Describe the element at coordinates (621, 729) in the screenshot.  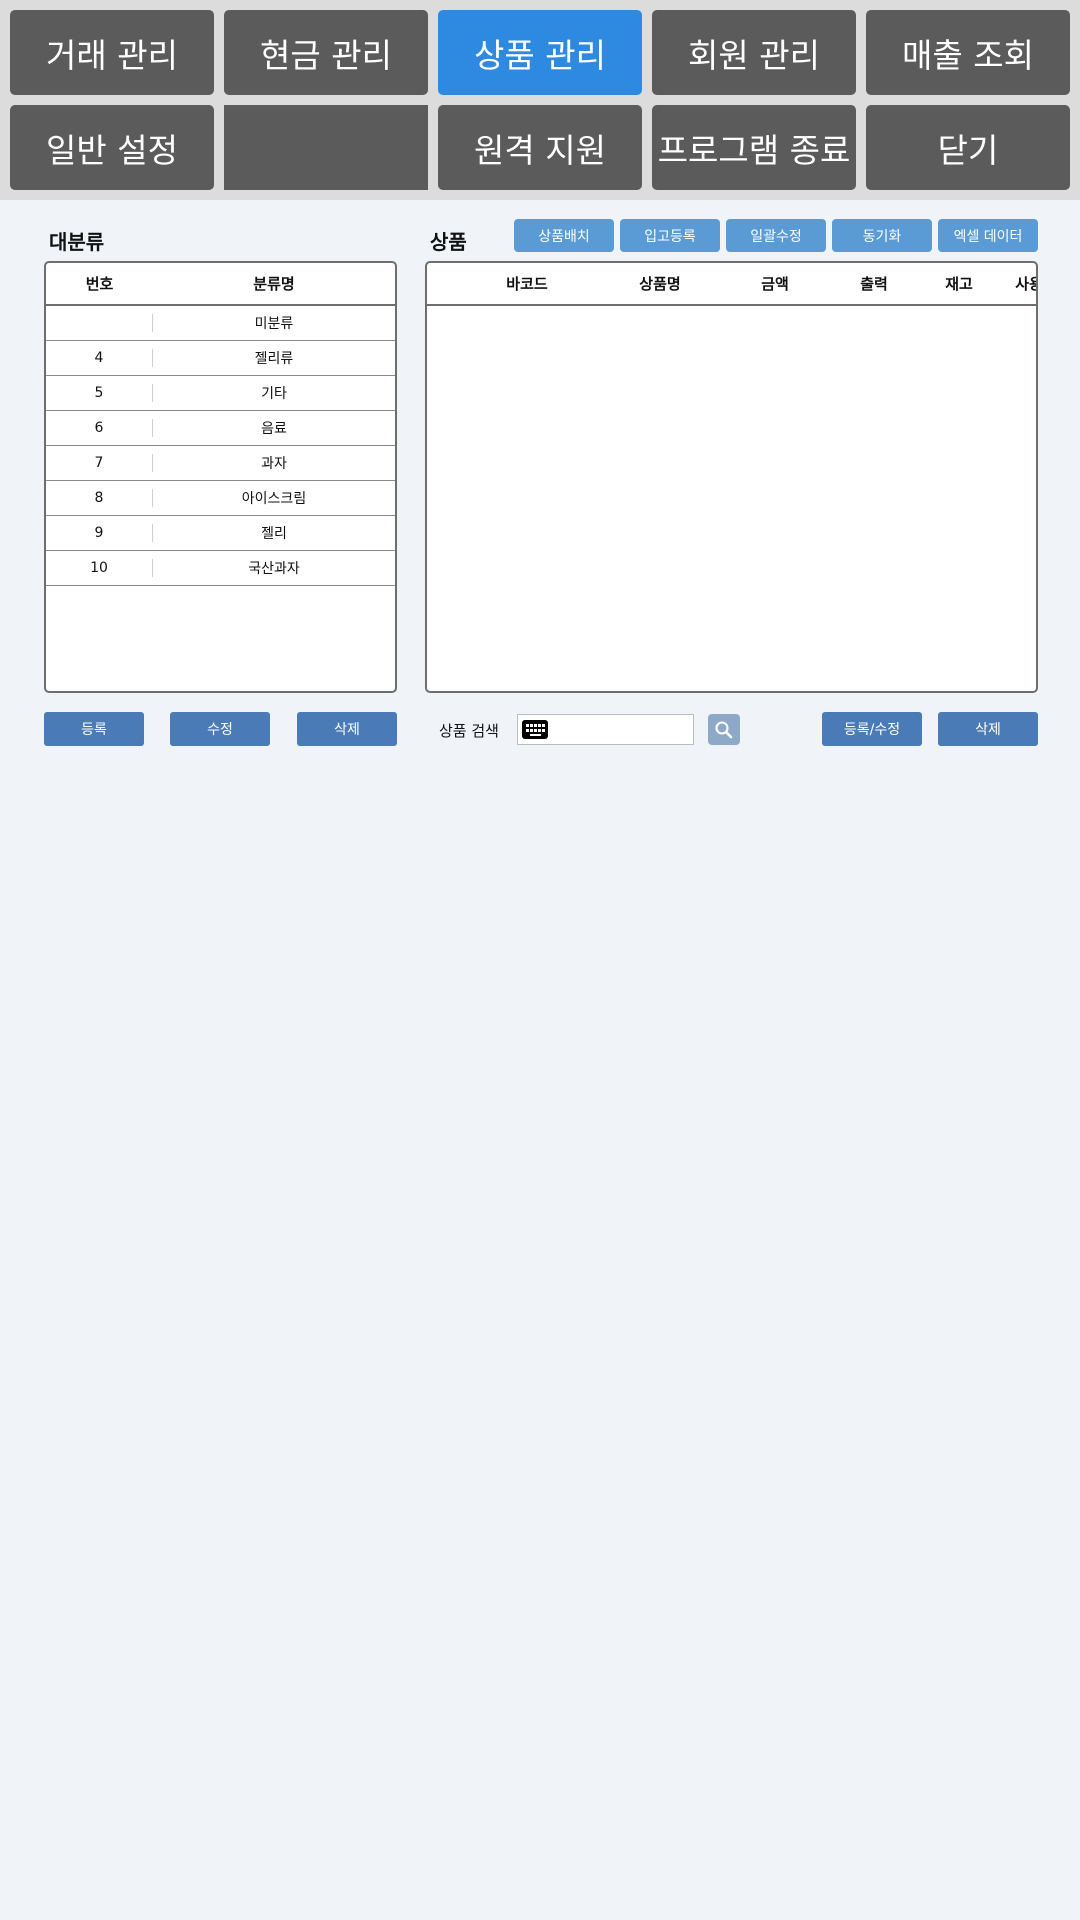
I see `product-search-input` at that location.